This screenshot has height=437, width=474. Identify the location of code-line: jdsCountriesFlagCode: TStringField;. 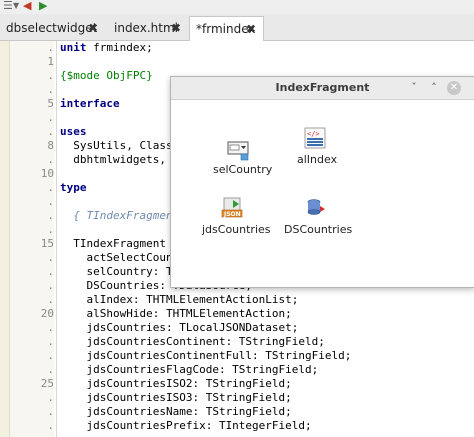
(189, 369).